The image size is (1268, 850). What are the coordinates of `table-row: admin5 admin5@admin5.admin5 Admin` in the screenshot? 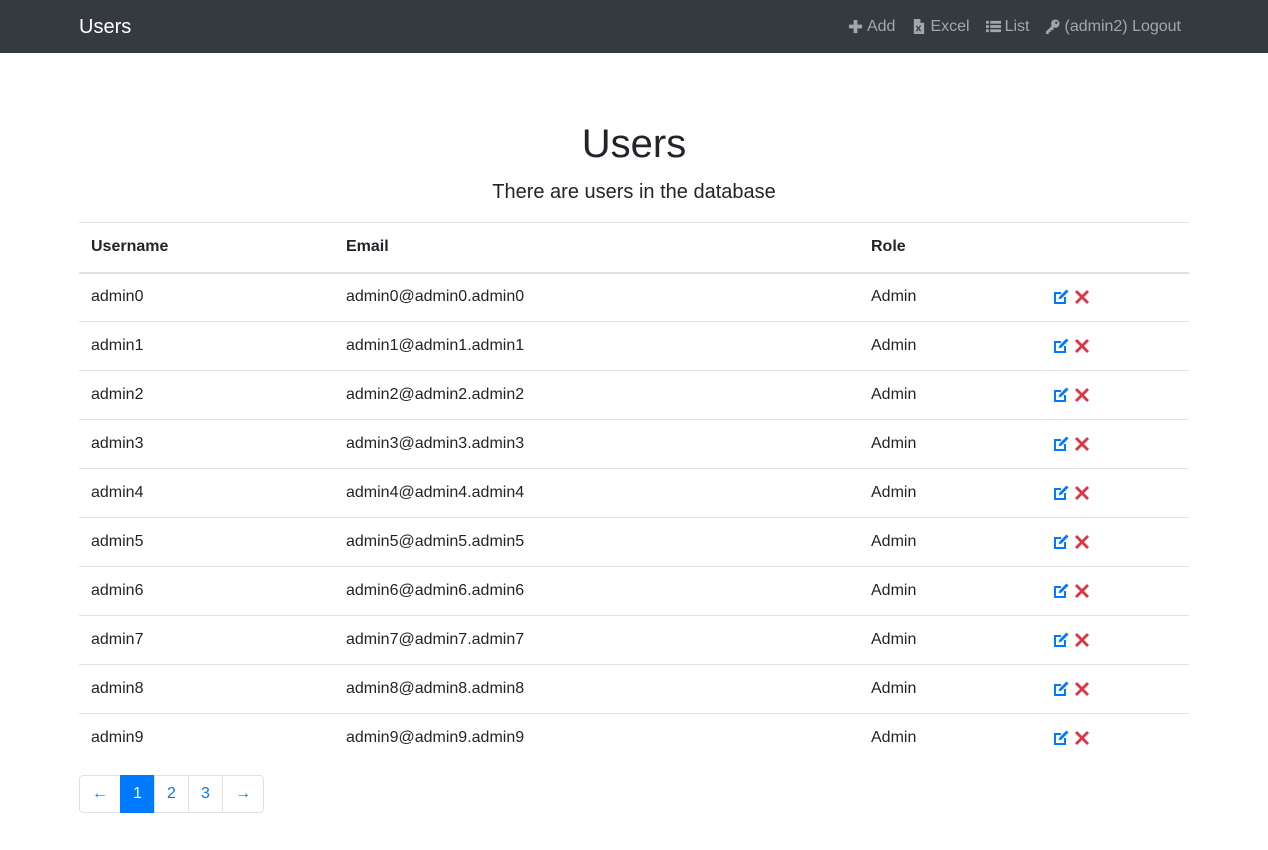 It's located at (634, 542).